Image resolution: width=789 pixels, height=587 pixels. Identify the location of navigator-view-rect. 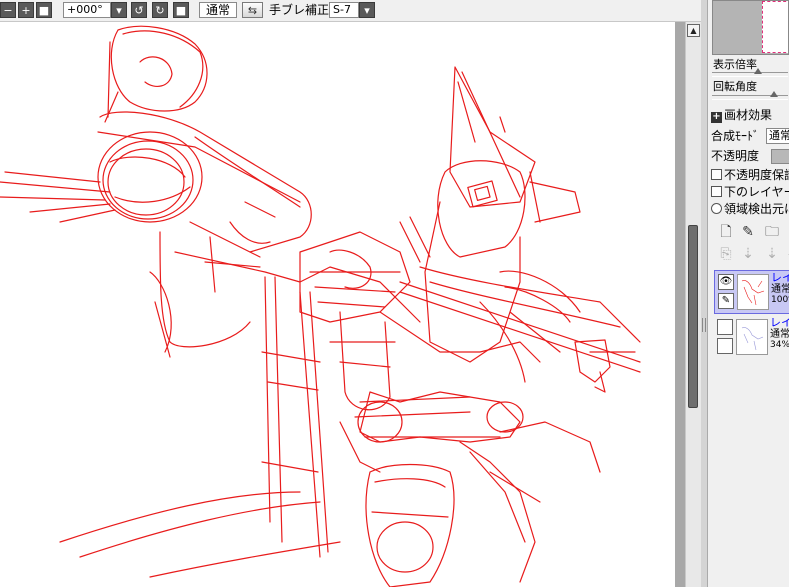
(775, 27).